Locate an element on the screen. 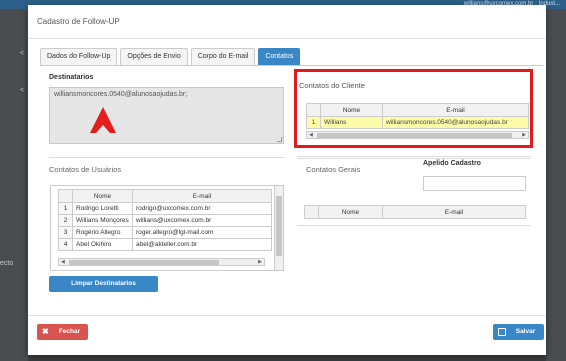 This screenshot has height=361, width=566. tab-dados-follow-up: Dados do Follow-Up is located at coordinates (79, 56).